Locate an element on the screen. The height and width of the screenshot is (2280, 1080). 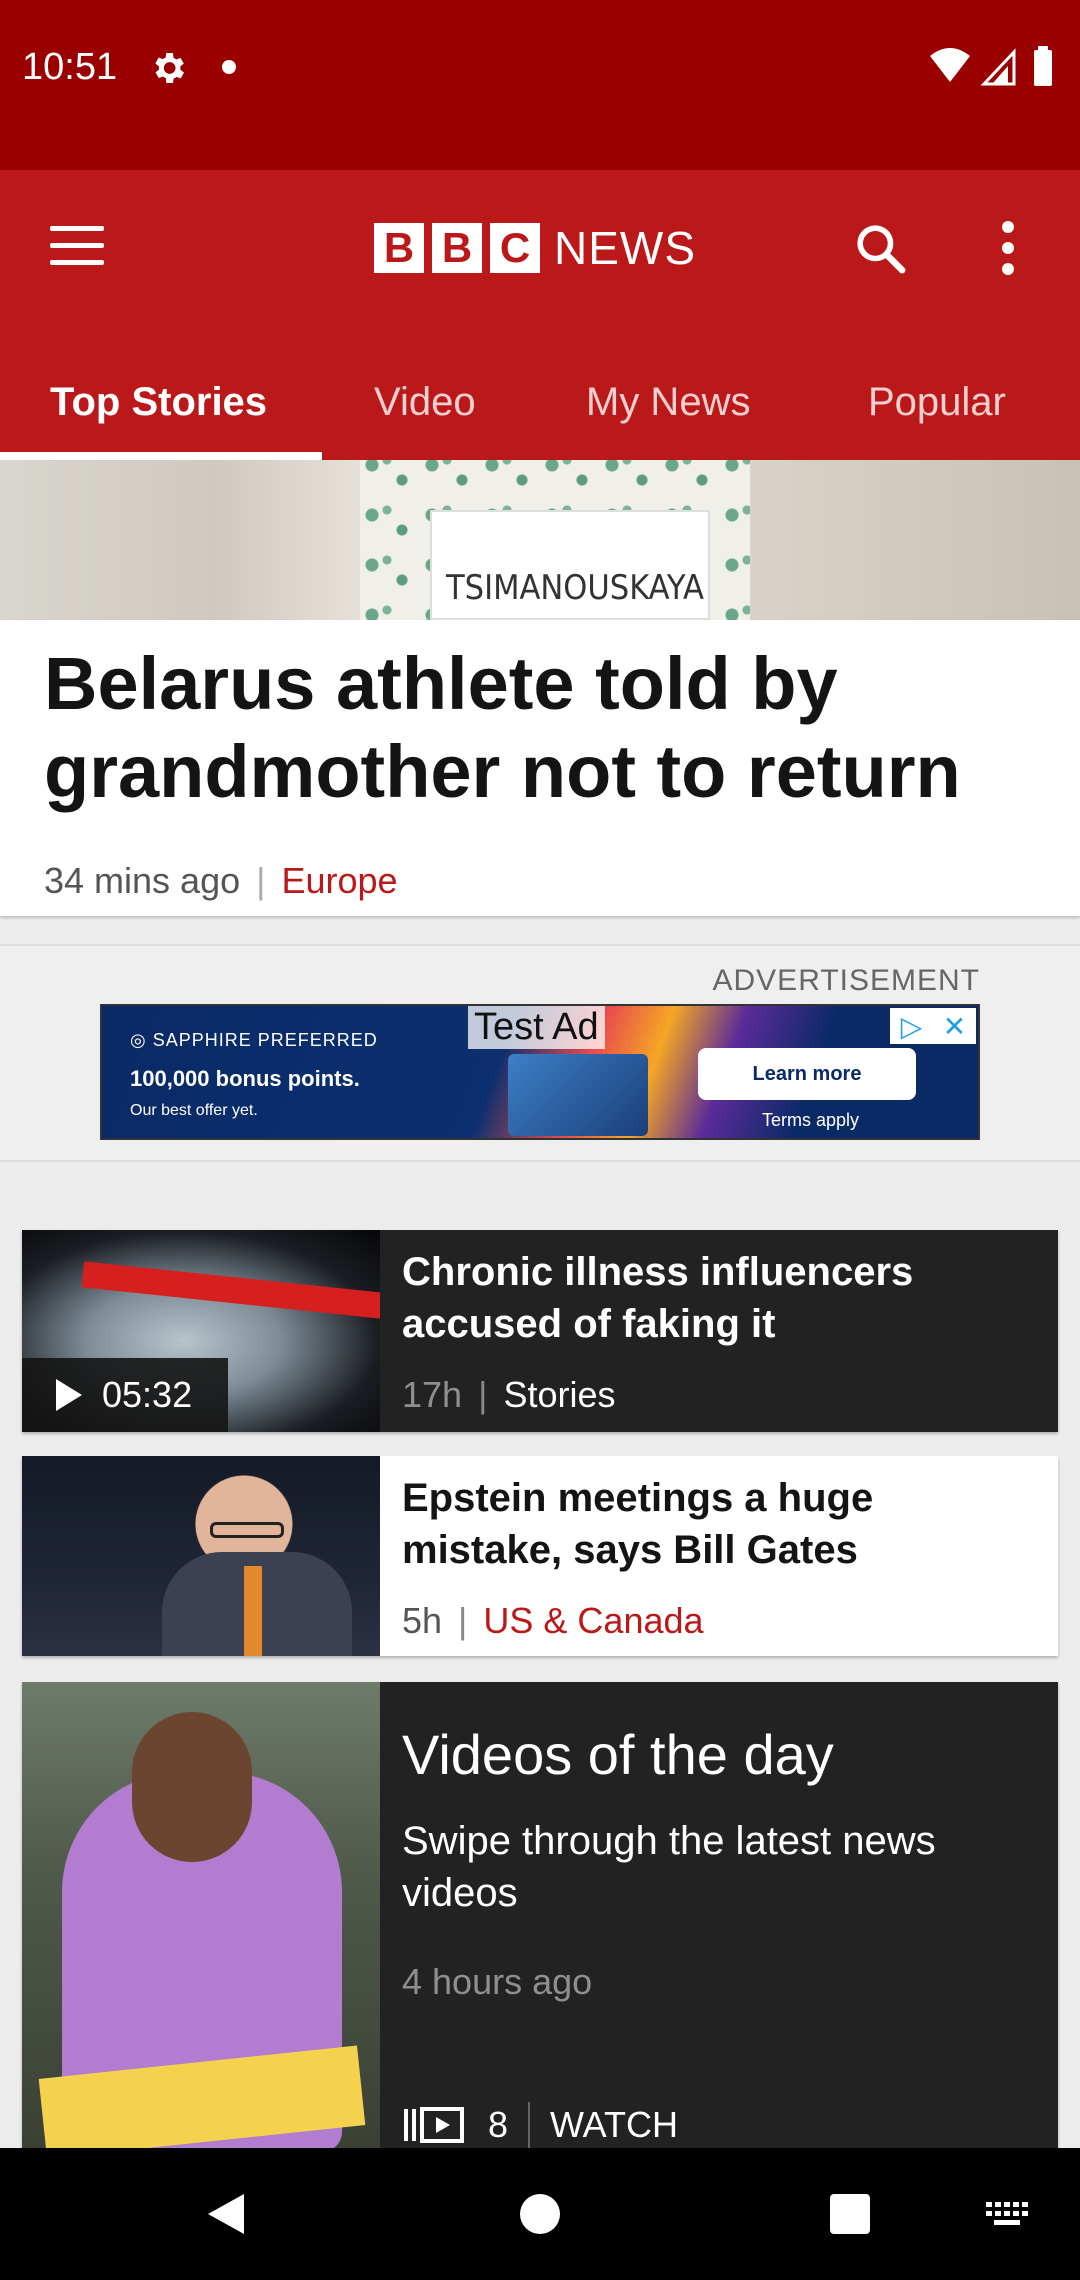
ad-terms: Terms apply is located at coordinates (811, 1120).